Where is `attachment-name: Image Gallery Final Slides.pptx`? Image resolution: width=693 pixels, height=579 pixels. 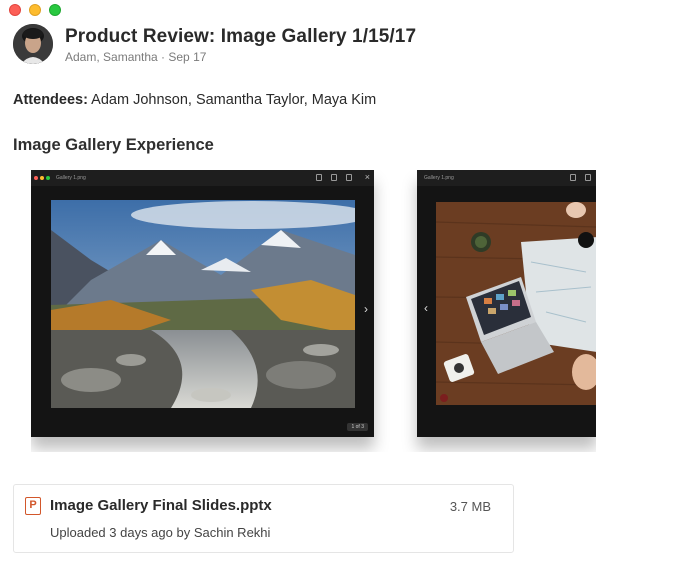 attachment-name: Image Gallery Final Slides.pptx is located at coordinates (161, 505).